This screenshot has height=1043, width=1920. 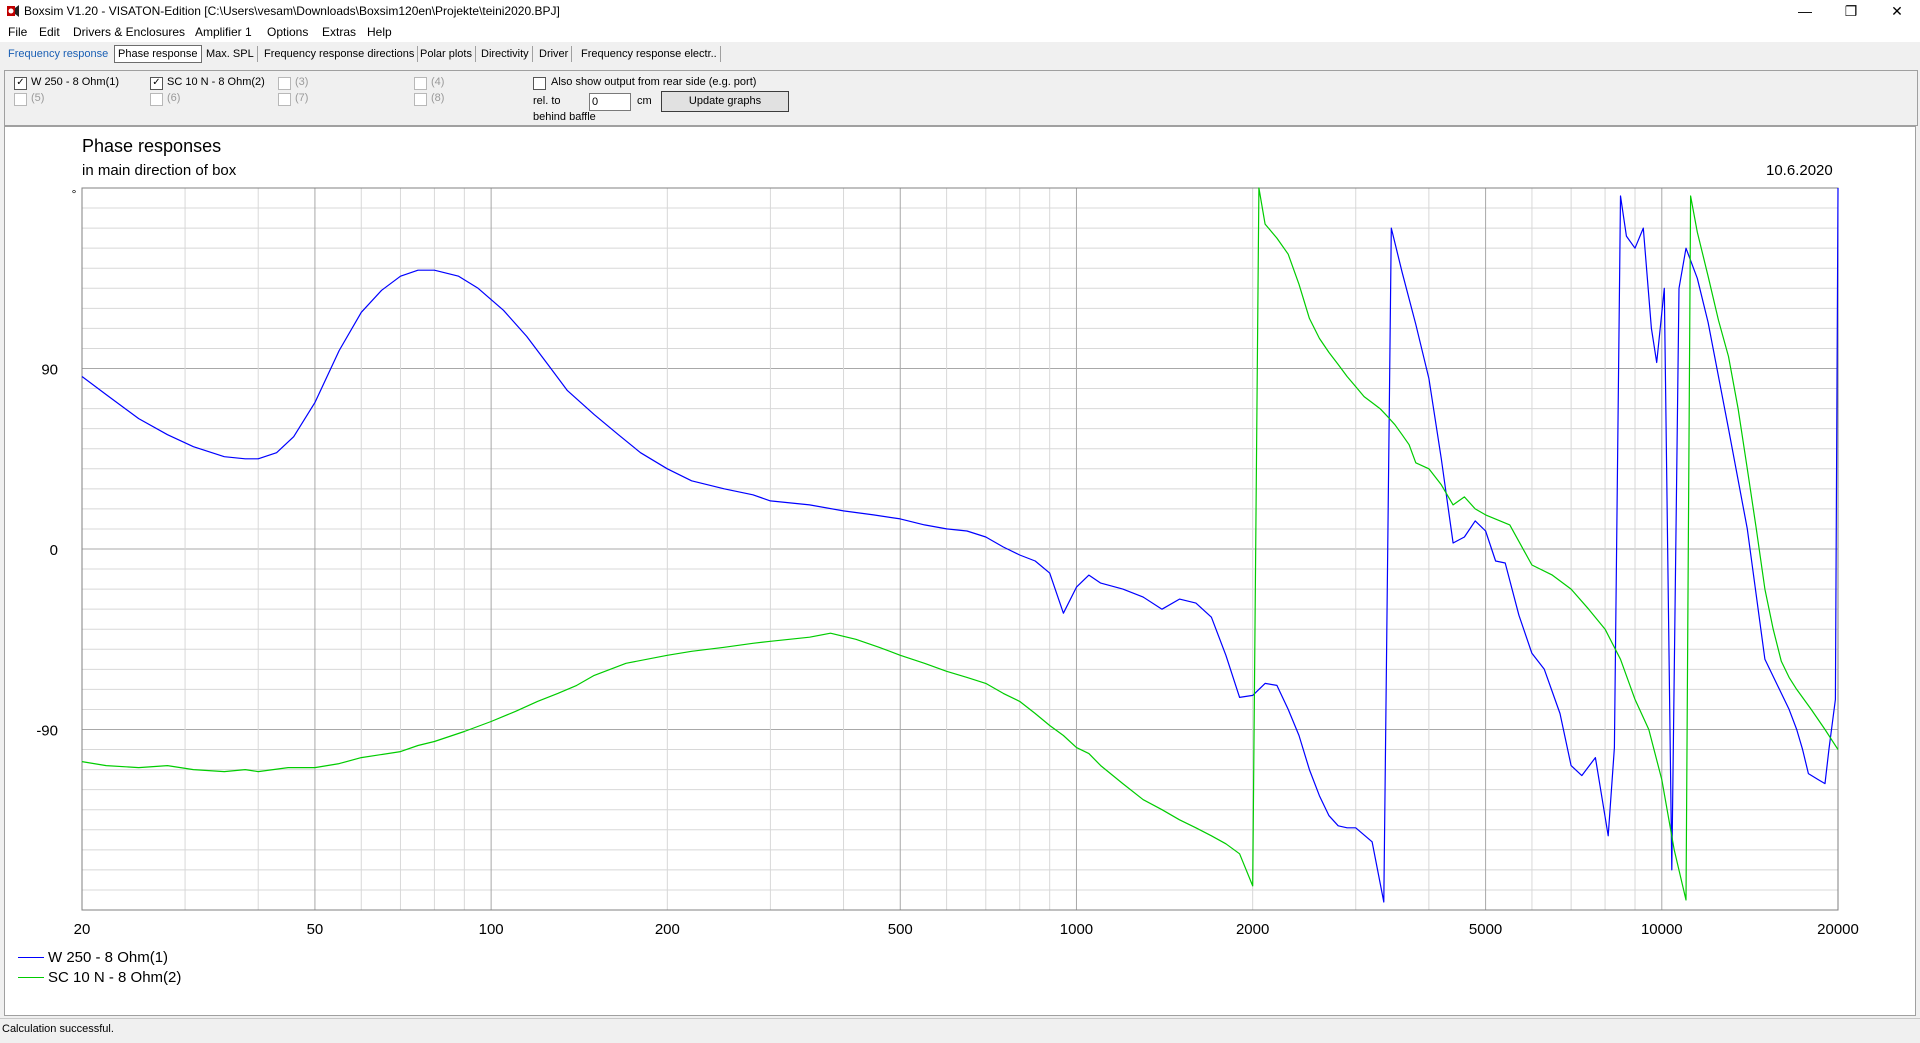 I want to click on y-tick-label: 0, so click(x=54, y=550).